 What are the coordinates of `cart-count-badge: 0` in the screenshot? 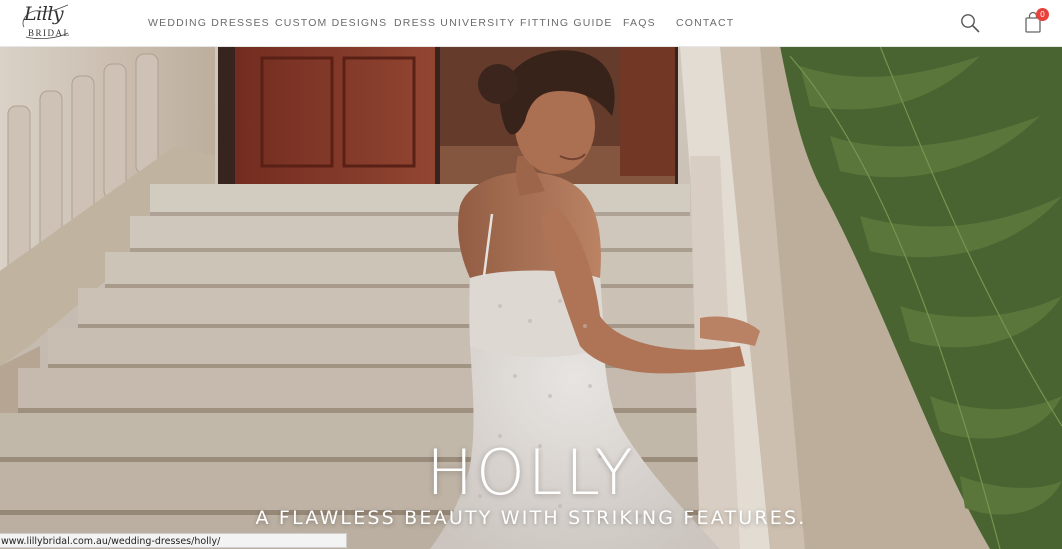 It's located at (1042, 14).